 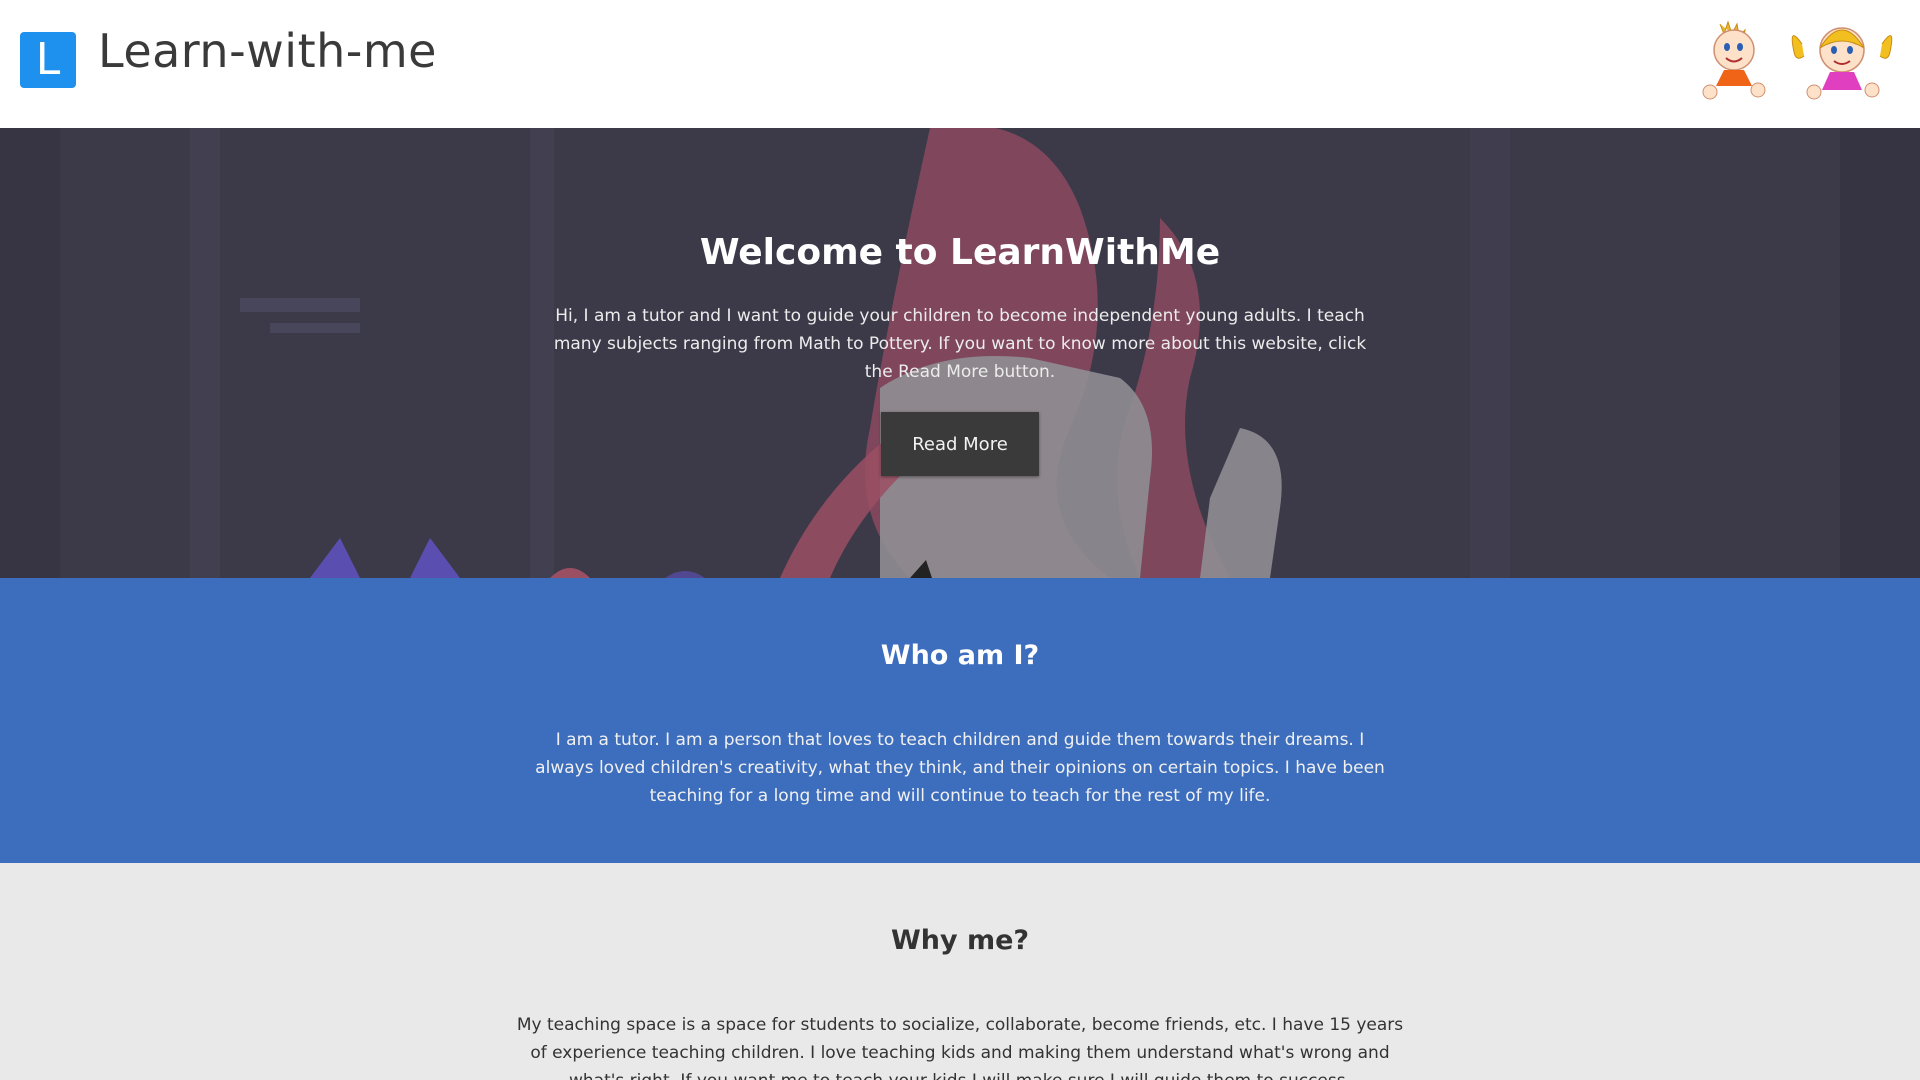 I want to click on who-am-i-heading: Who am I?, so click(x=960, y=655).